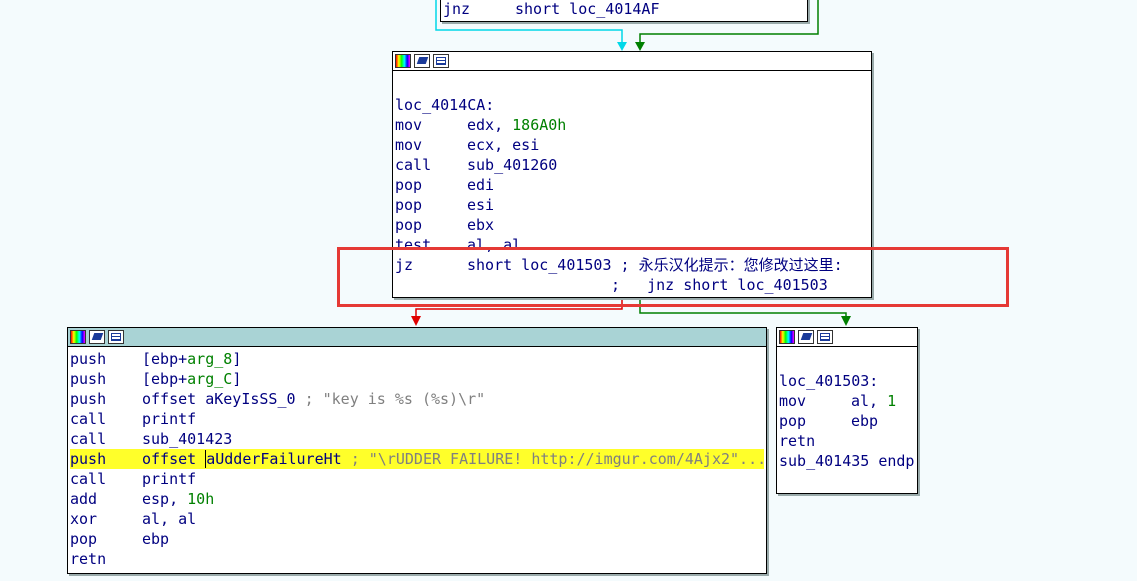 The width and height of the screenshot is (1137, 581). Describe the element at coordinates (719, 285) in the screenshot. I see `comment-continuation: ; jnz short loc_401503` at that location.